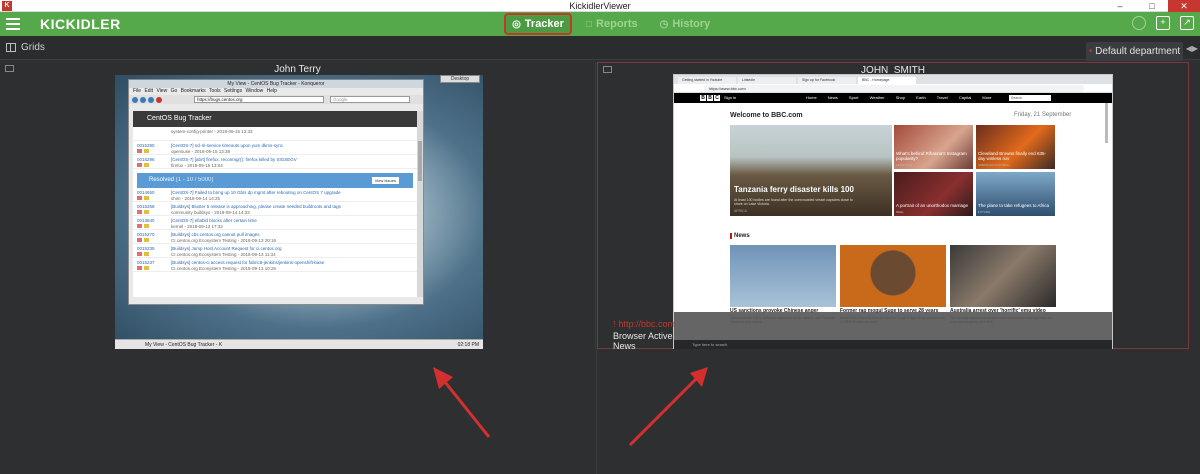 This screenshot has height=474, width=1200. What do you see at coordinates (589, 24) in the screenshot?
I see `document-icon: □` at bounding box center [589, 24].